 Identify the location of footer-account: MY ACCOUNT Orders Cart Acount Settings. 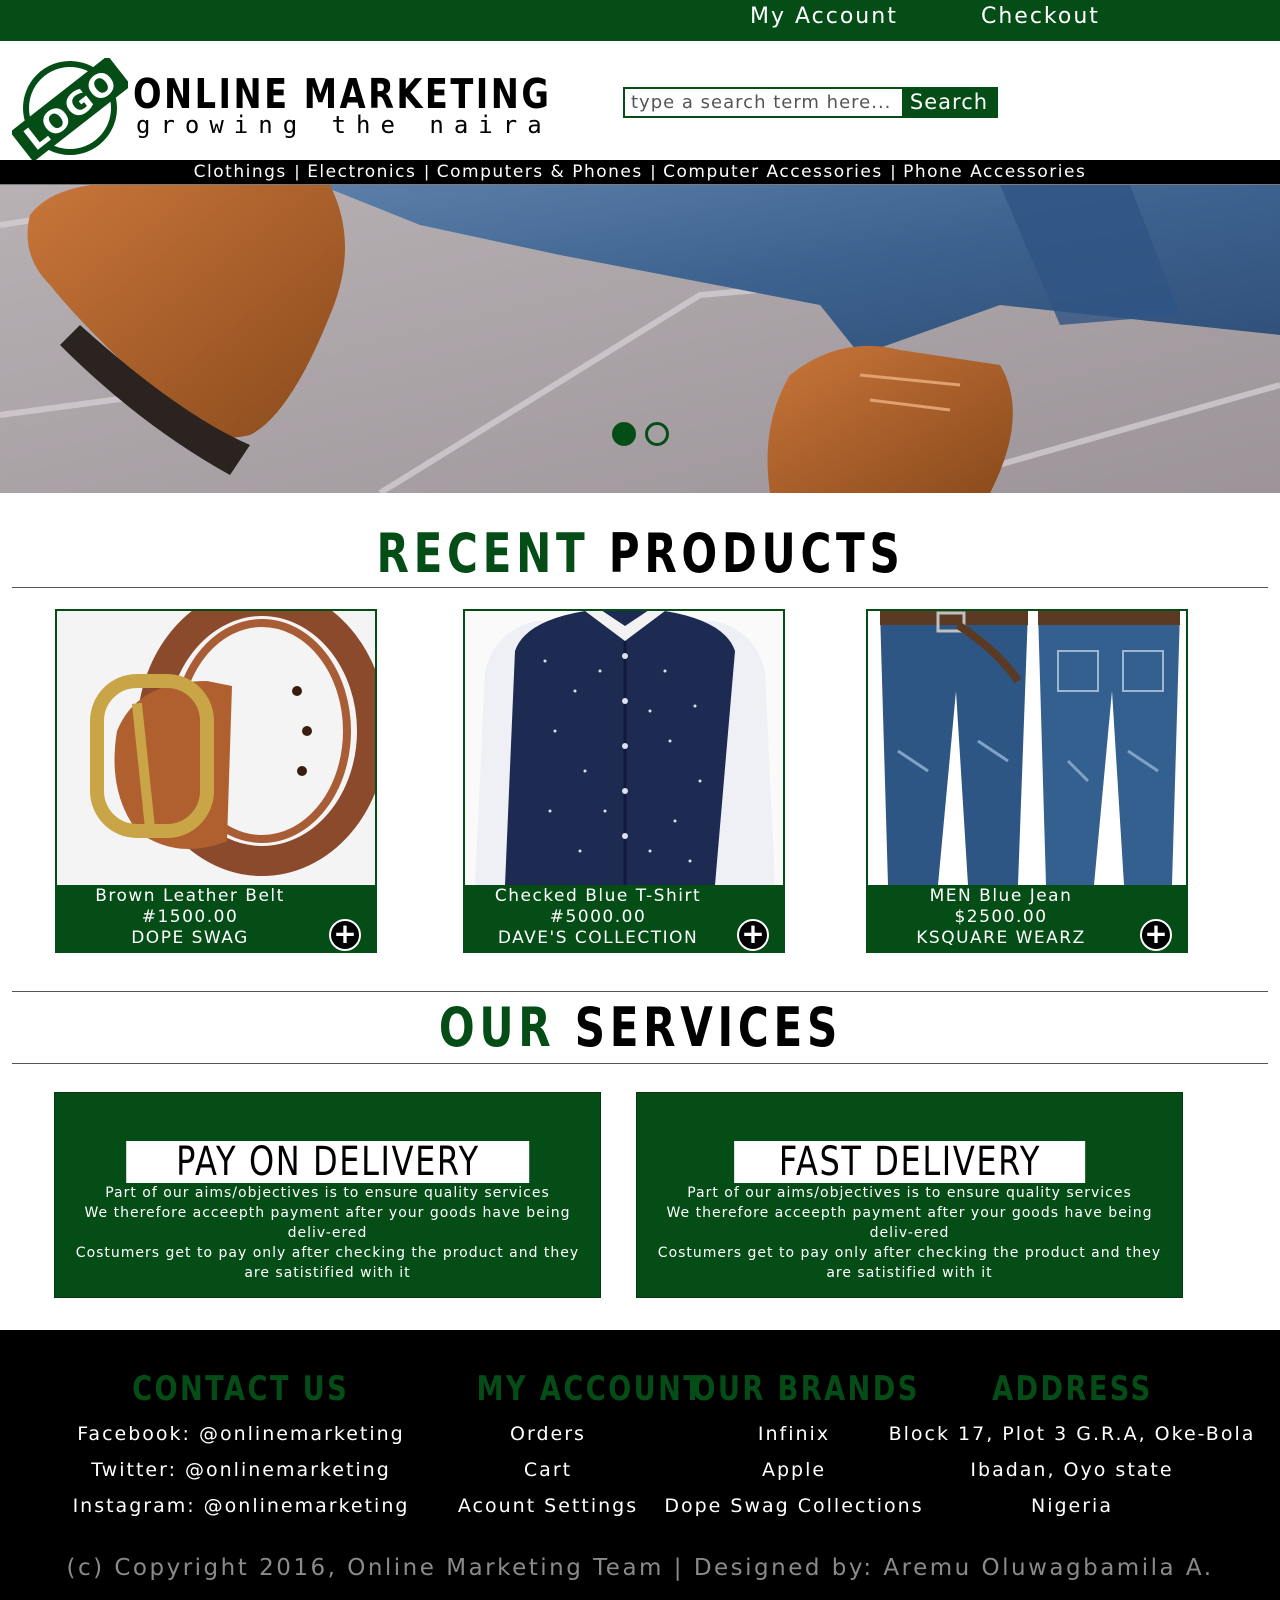
(576, 1446).